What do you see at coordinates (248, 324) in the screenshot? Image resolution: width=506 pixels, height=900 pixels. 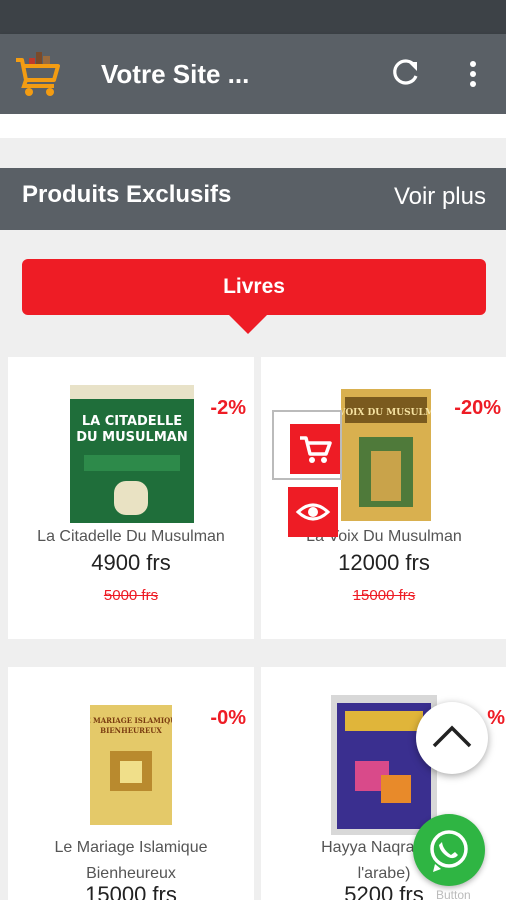 I see `category-pointer` at bounding box center [248, 324].